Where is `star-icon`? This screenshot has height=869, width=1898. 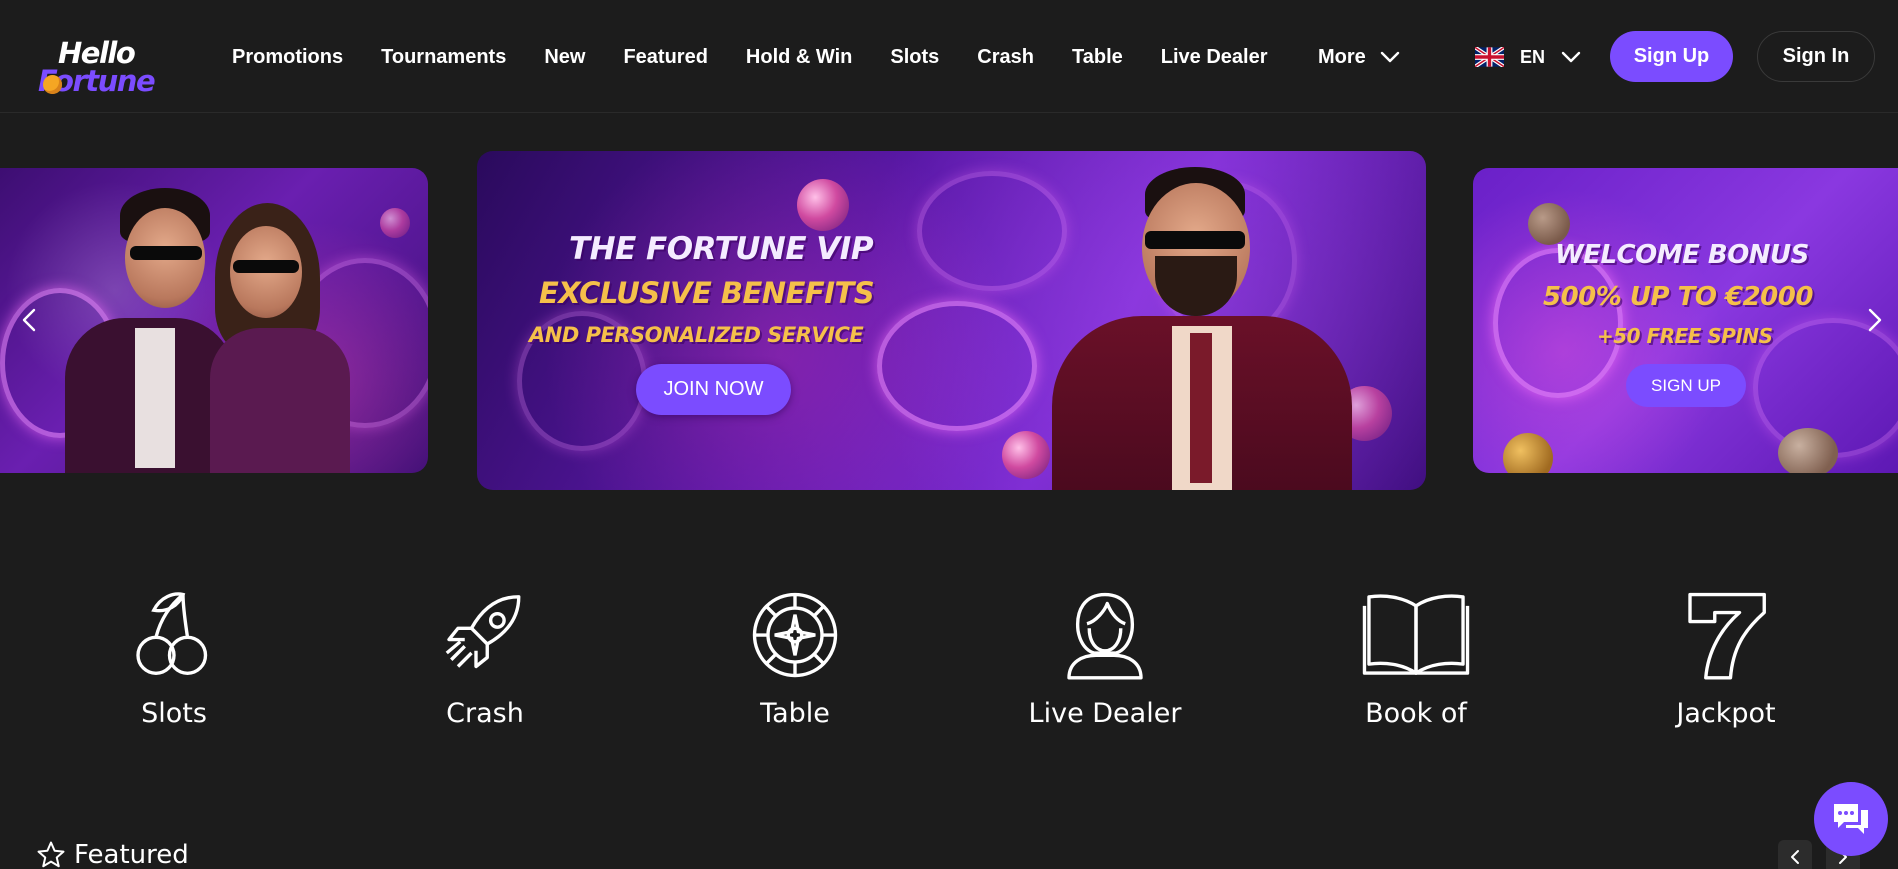 star-icon is located at coordinates (51, 854).